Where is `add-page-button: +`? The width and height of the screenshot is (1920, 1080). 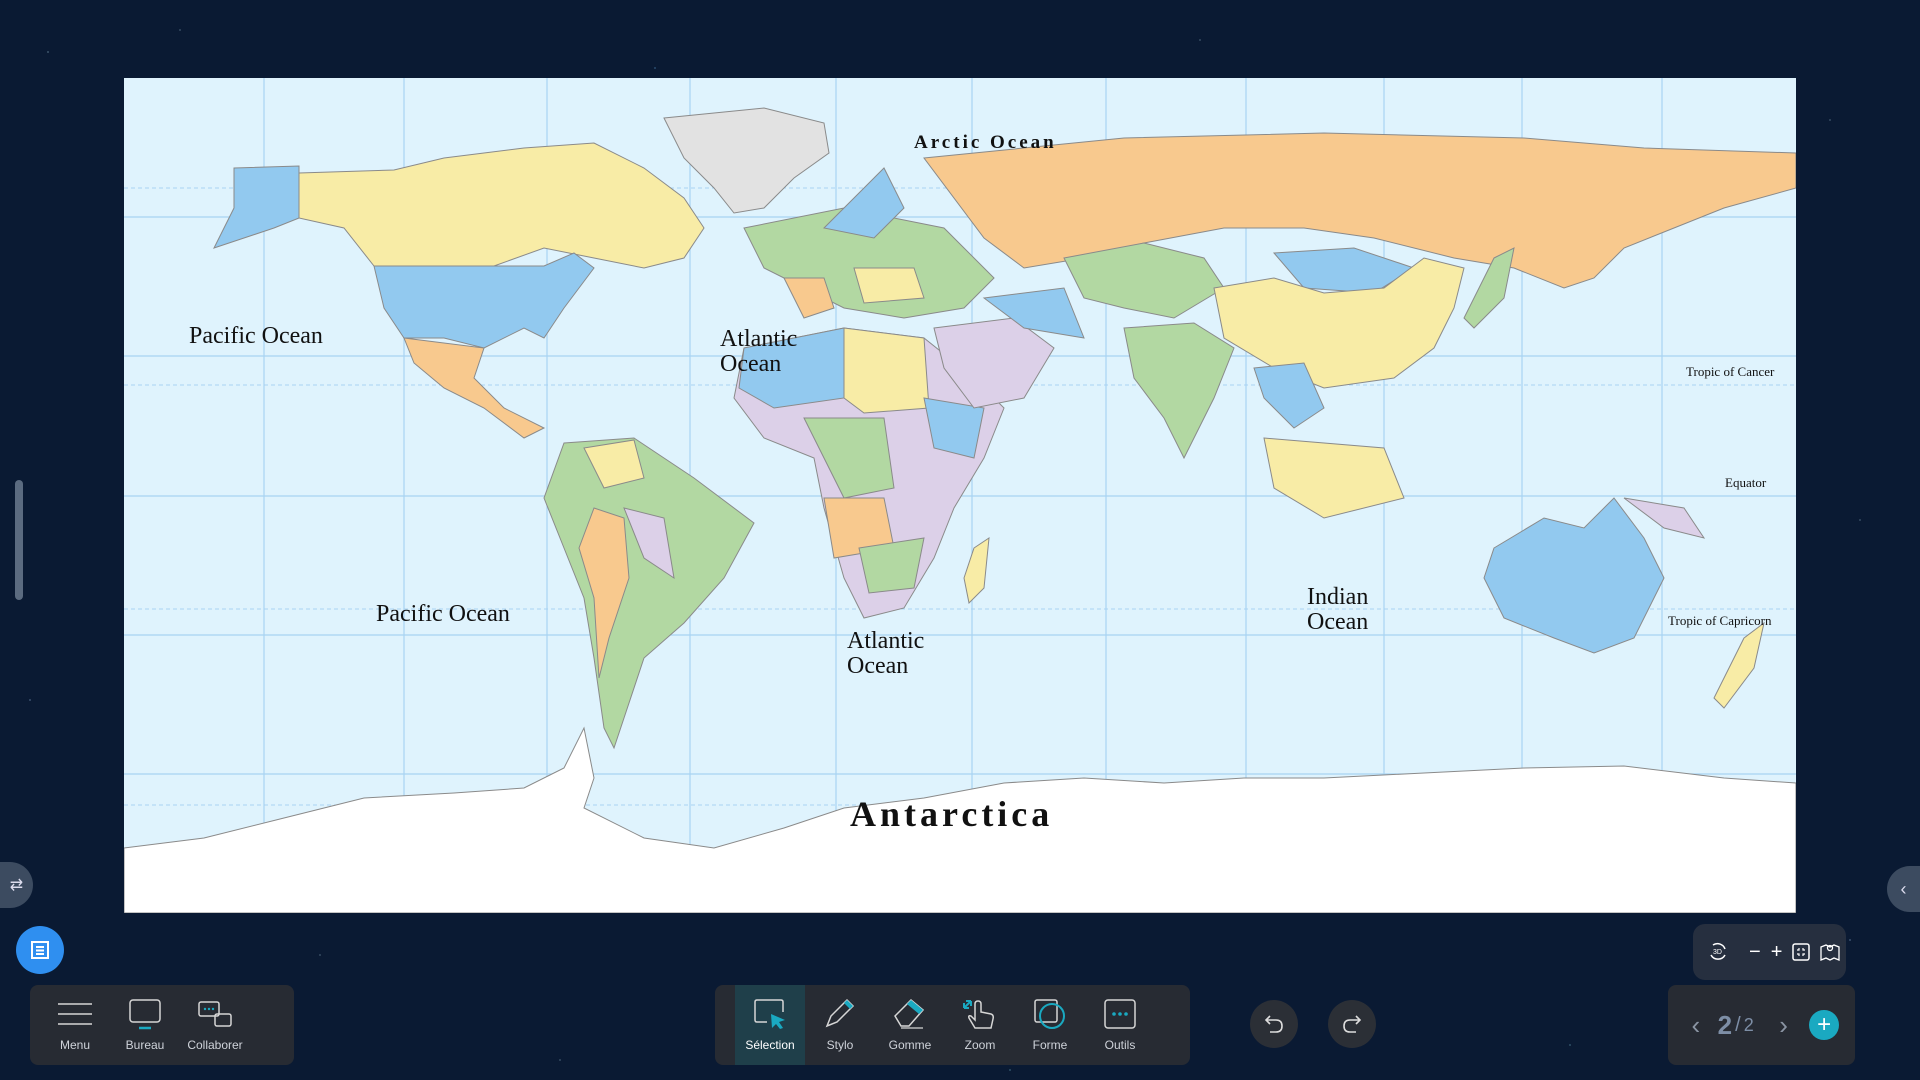
add-page-button: + is located at coordinates (1824, 1025).